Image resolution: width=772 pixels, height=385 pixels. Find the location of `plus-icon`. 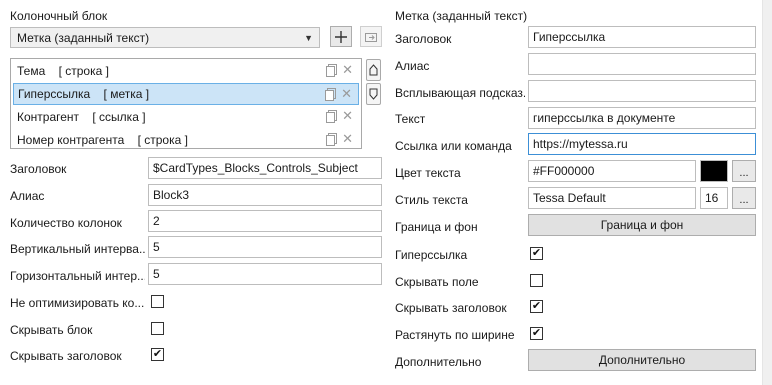

plus-icon is located at coordinates (341, 36).